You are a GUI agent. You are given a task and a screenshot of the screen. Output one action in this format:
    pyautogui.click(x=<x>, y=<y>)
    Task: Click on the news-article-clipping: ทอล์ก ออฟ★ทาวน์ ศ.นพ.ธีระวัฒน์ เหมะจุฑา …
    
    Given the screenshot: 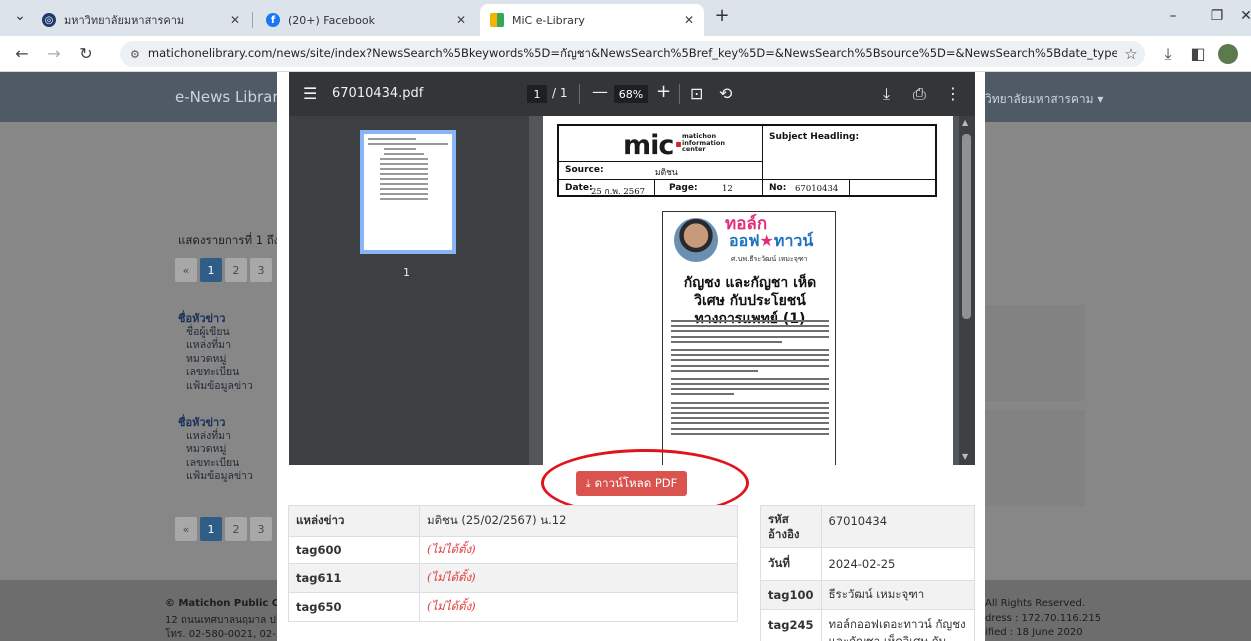 What is the action you would take?
    pyautogui.click(x=749, y=338)
    